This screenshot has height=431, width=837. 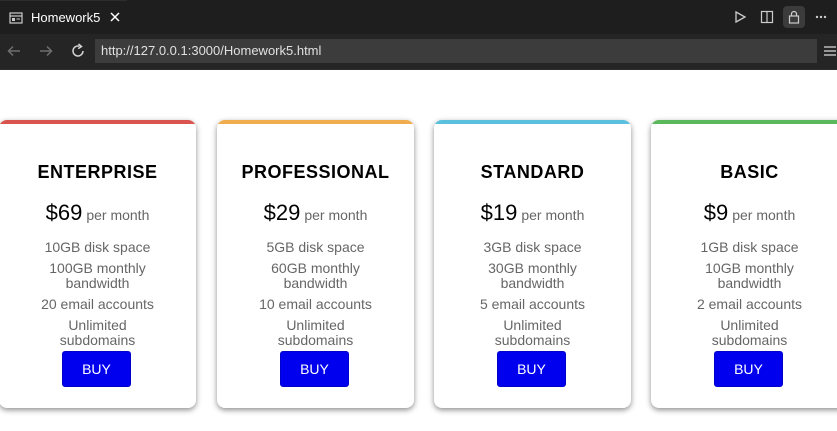 What do you see at coordinates (532, 172) in the screenshot?
I see `plan-name: STANDARD` at bounding box center [532, 172].